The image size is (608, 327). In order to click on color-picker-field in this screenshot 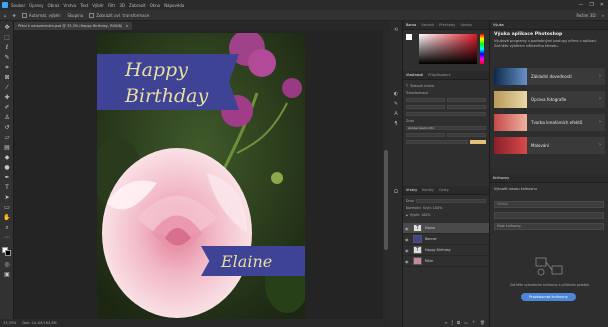, I will do `click(448, 49)`.